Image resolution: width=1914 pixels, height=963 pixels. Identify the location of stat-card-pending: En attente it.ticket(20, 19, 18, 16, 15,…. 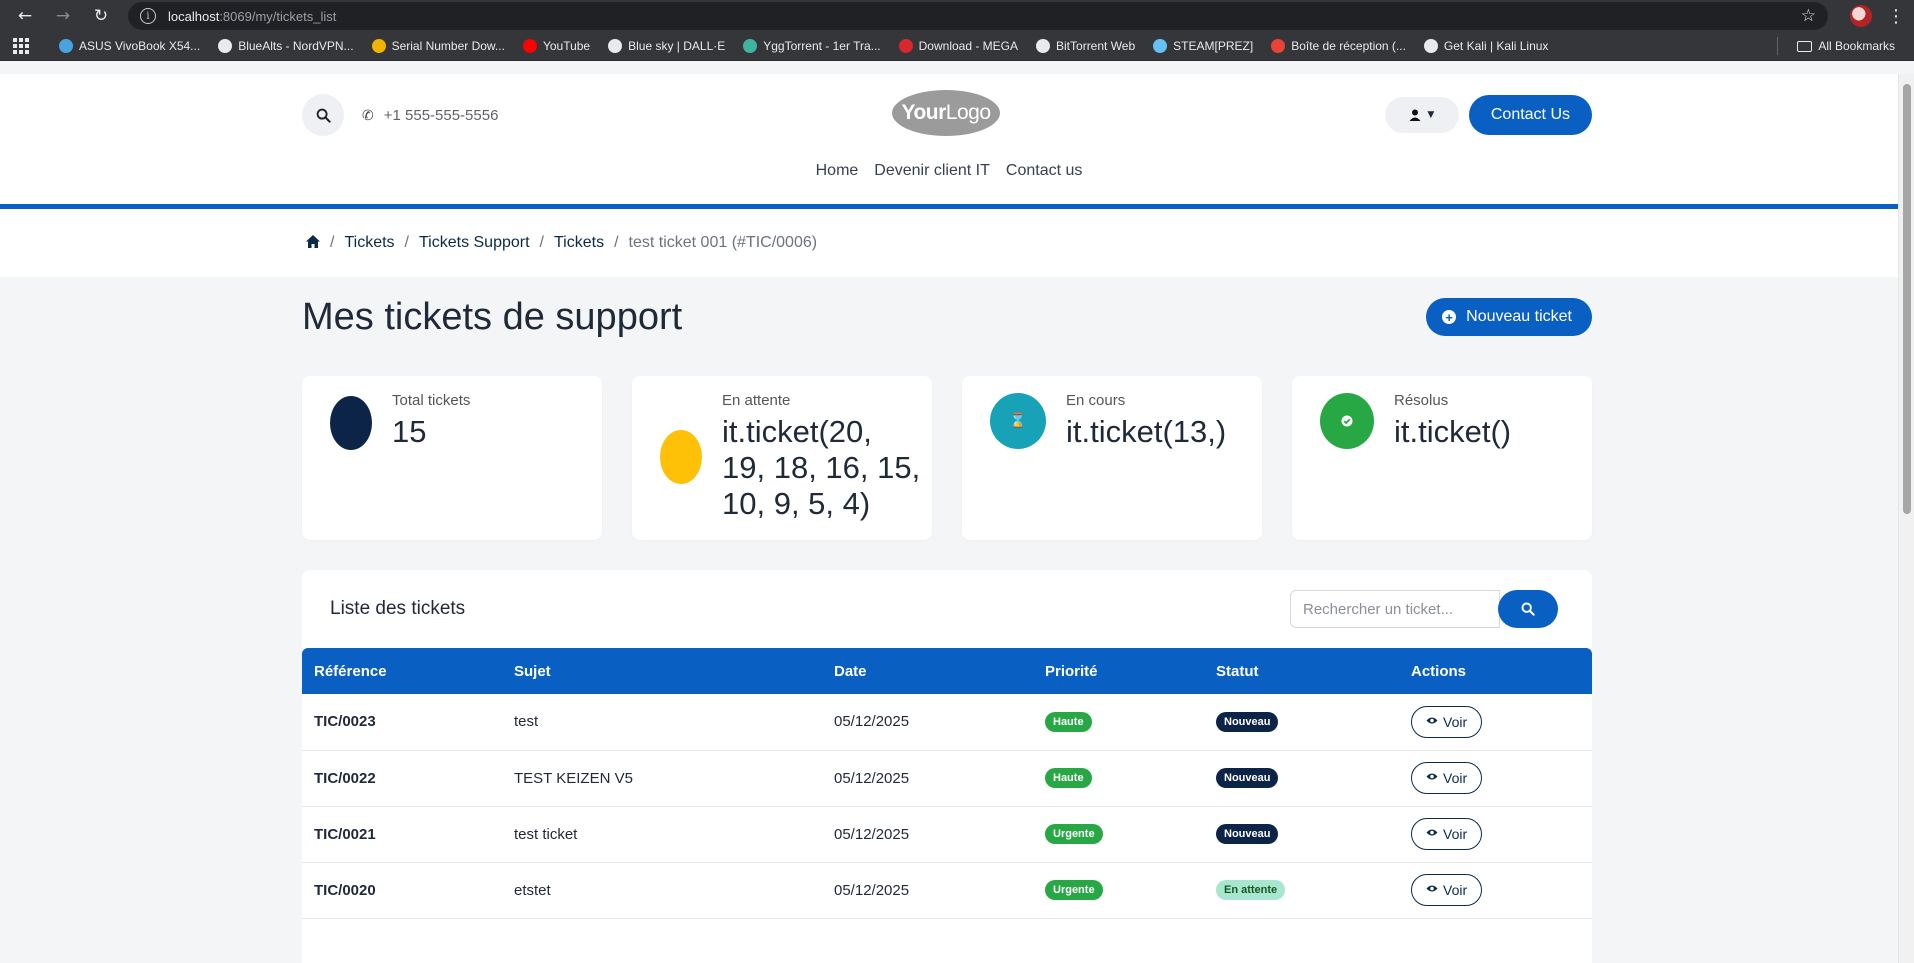
(782, 458).